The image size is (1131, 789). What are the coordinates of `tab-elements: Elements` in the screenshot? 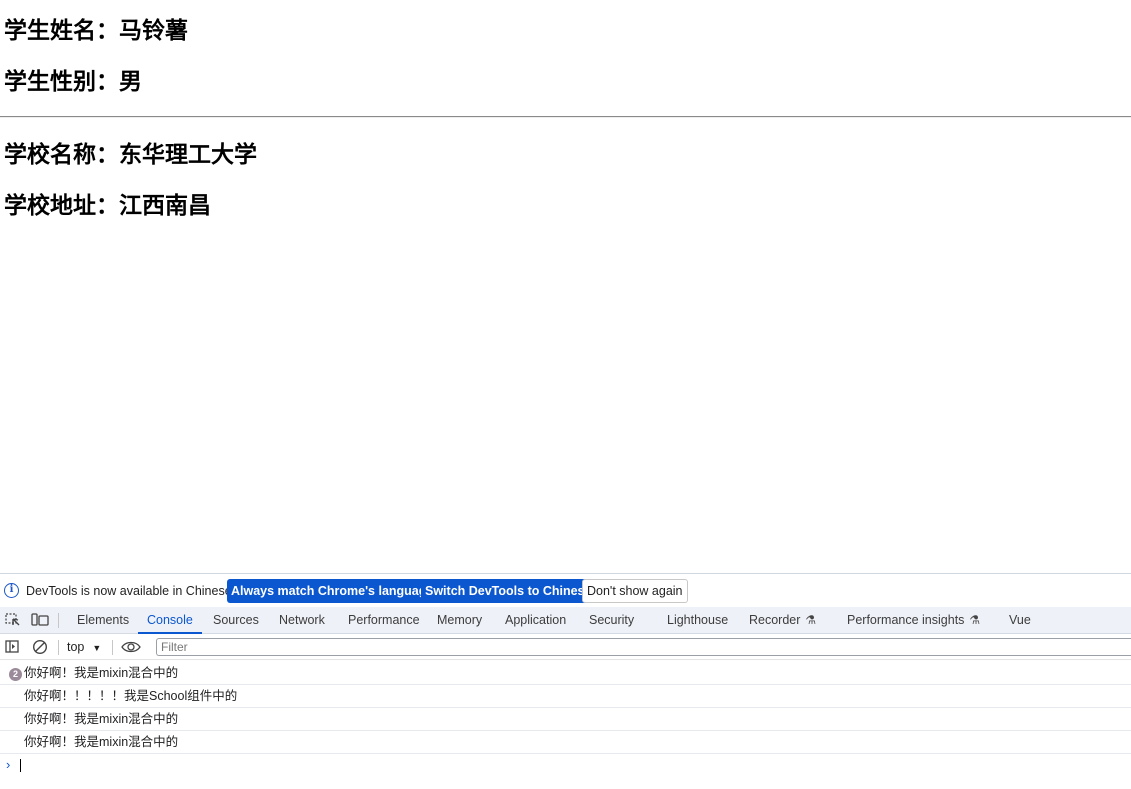 It's located at (103, 620).